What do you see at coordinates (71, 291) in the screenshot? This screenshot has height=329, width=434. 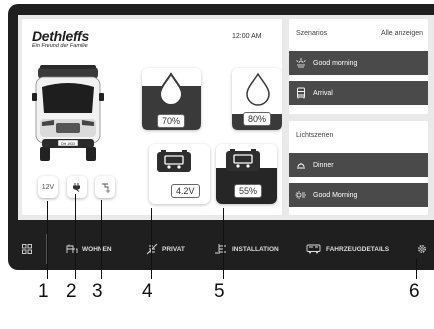 I see `callout-number-2: 2` at bounding box center [71, 291].